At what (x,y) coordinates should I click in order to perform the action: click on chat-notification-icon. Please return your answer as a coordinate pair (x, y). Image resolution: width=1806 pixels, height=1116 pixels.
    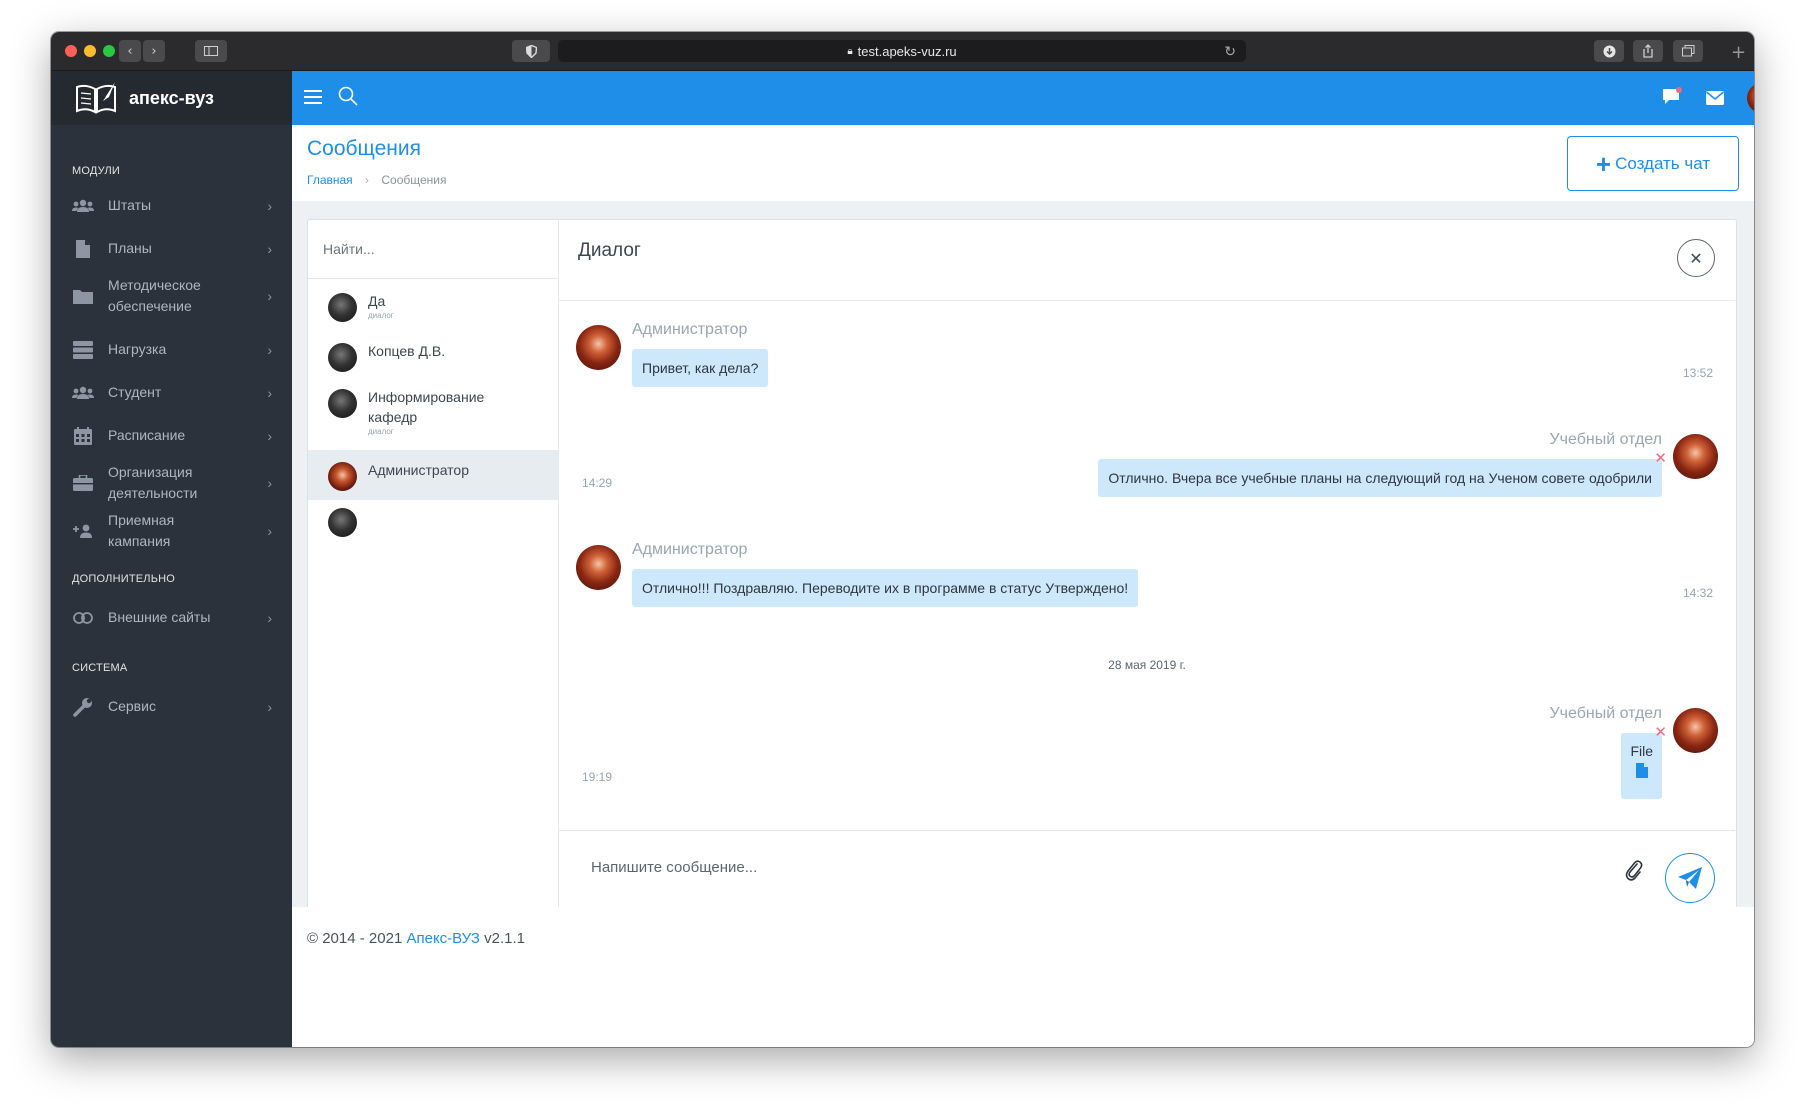
    Looking at the image, I should click on (1672, 99).